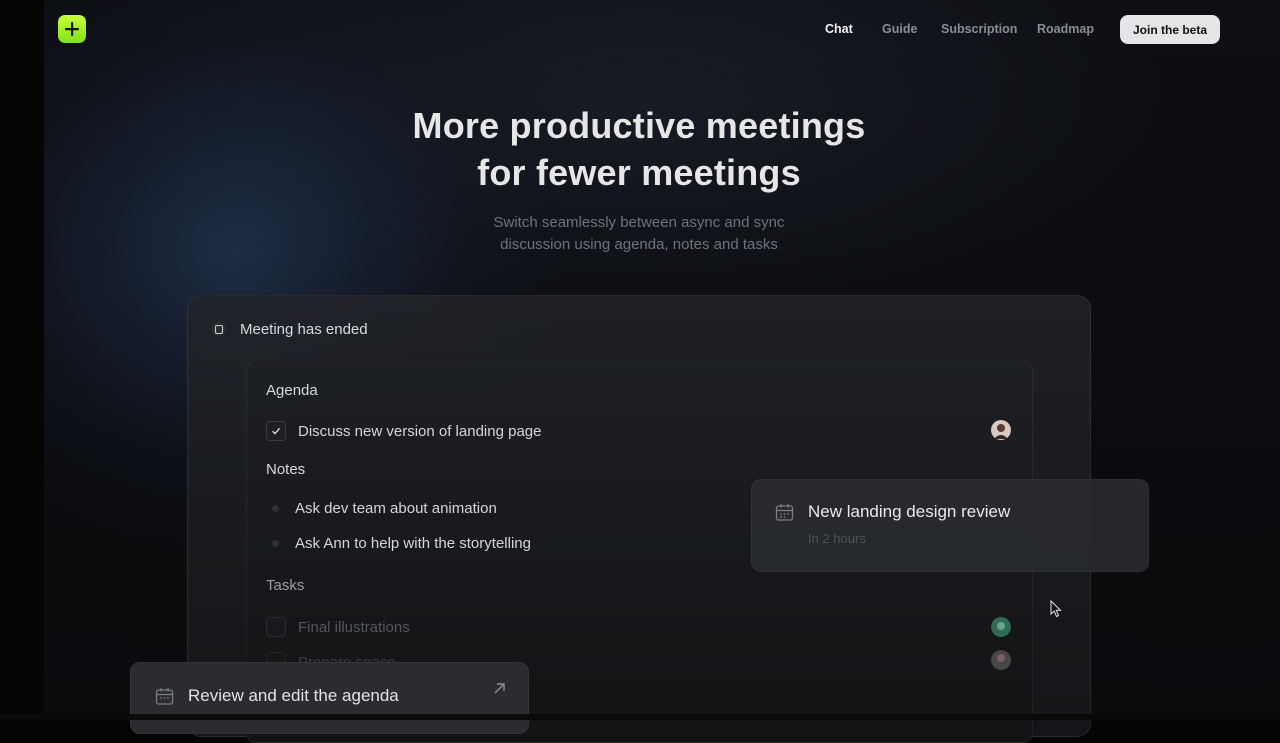 The height and width of the screenshot is (743, 1280). Describe the element at coordinates (286, 469) in the screenshot. I see `notes-title: Notes` at that location.